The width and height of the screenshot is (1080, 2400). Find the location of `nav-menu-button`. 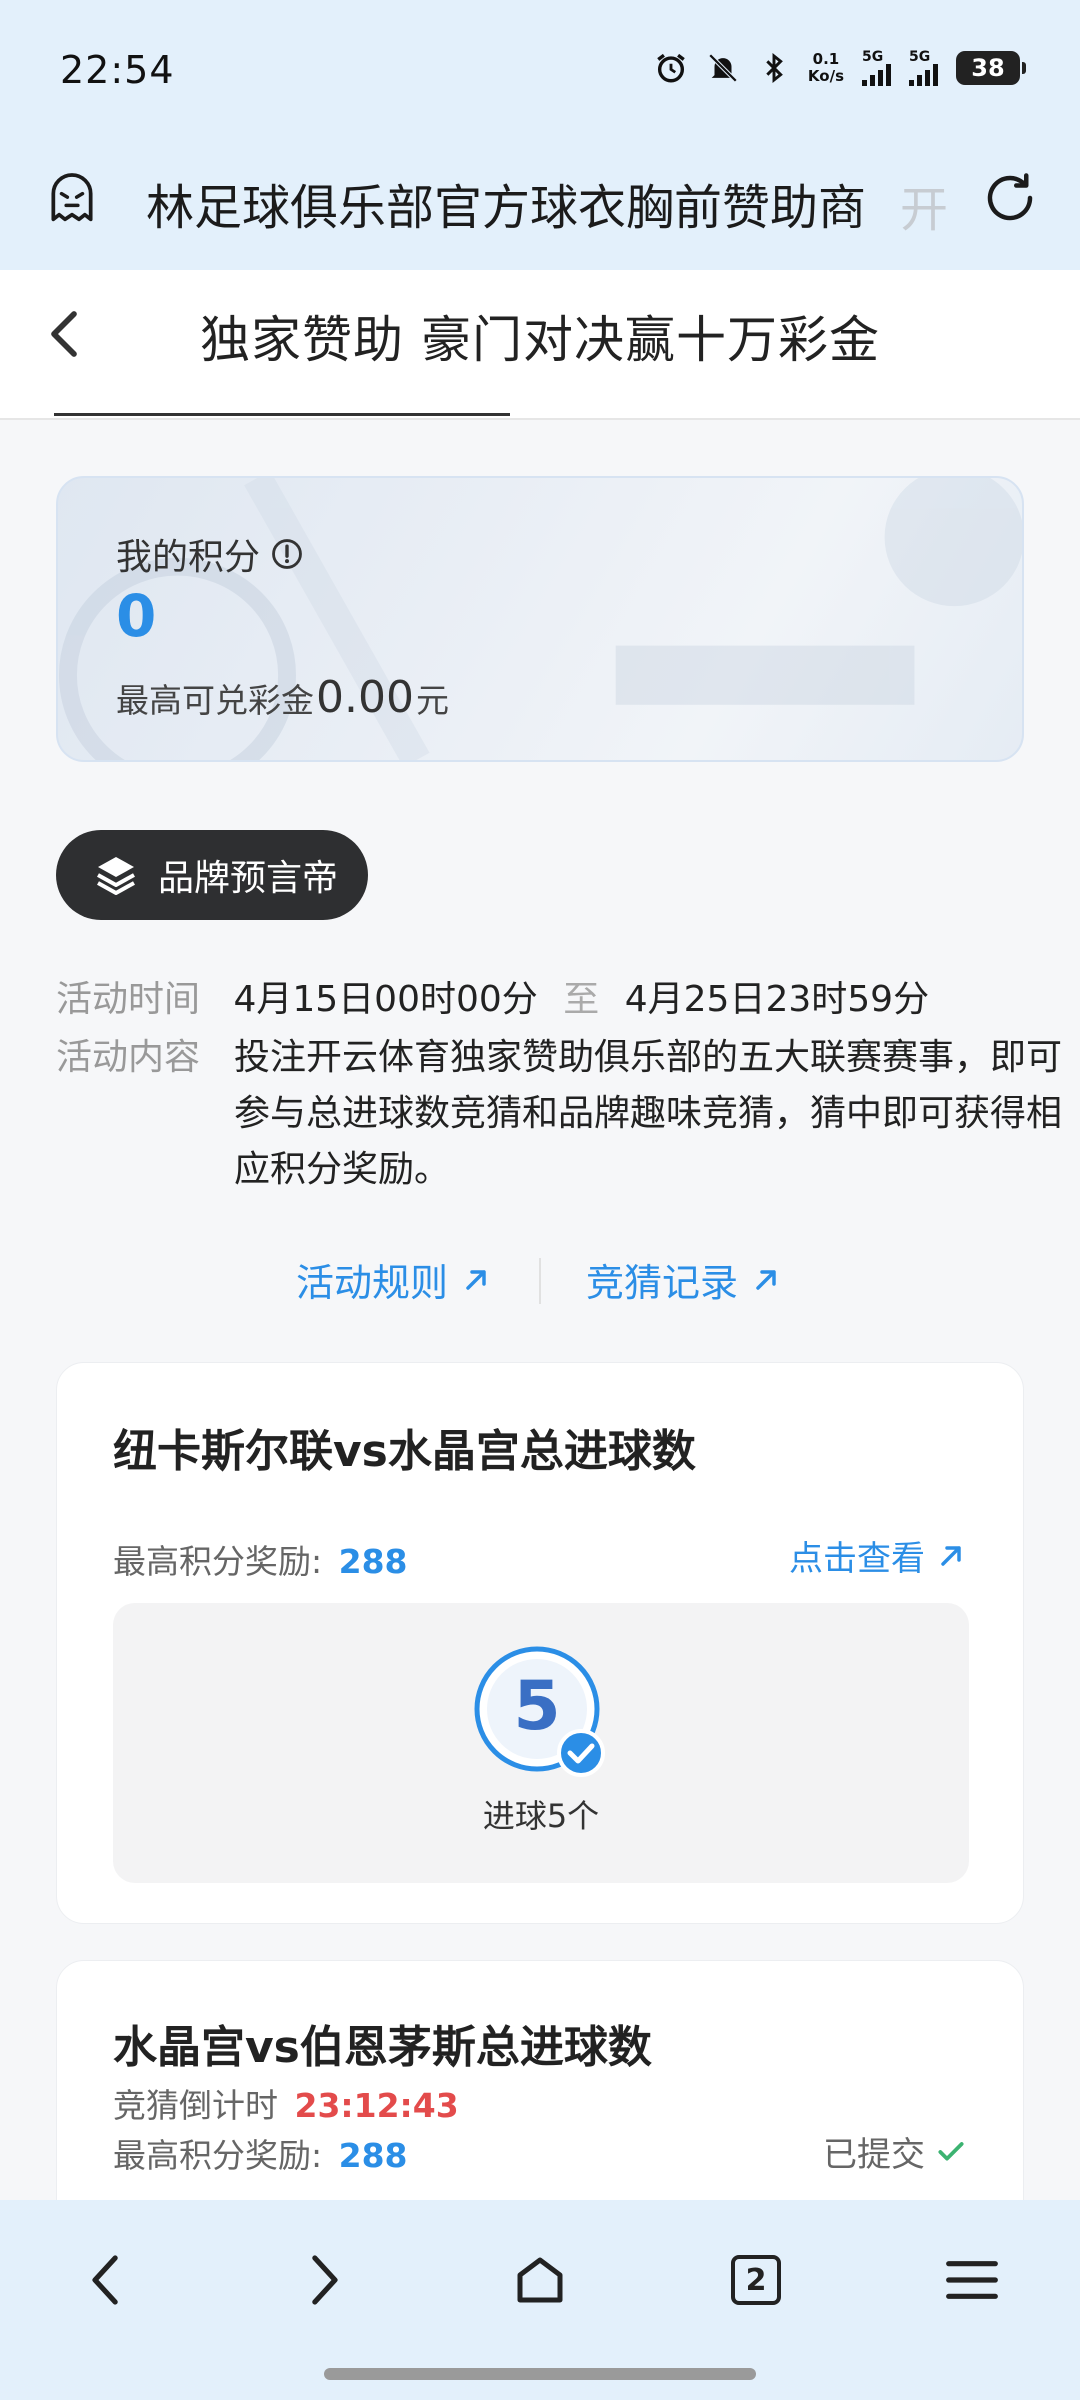

nav-menu-button is located at coordinates (972, 2280).